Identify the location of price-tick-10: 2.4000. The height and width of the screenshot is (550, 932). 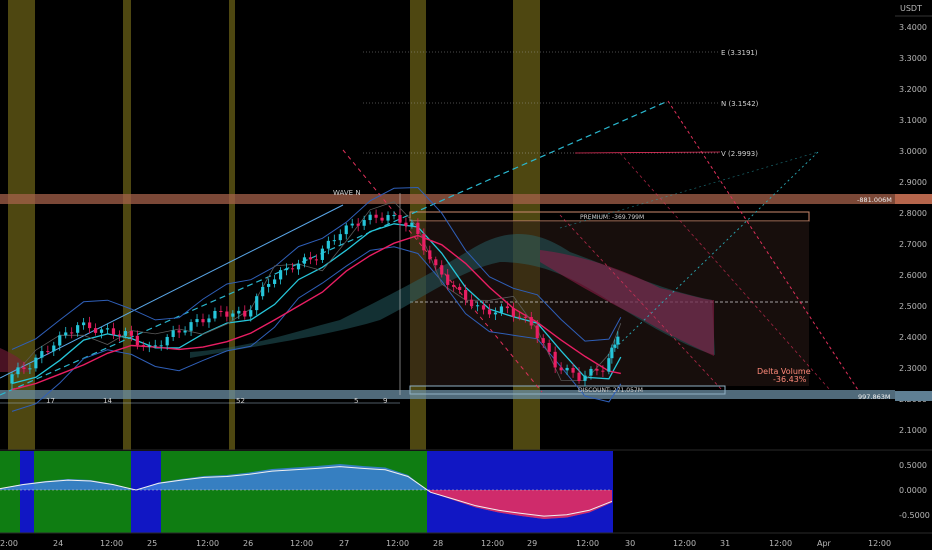
(913, 337).